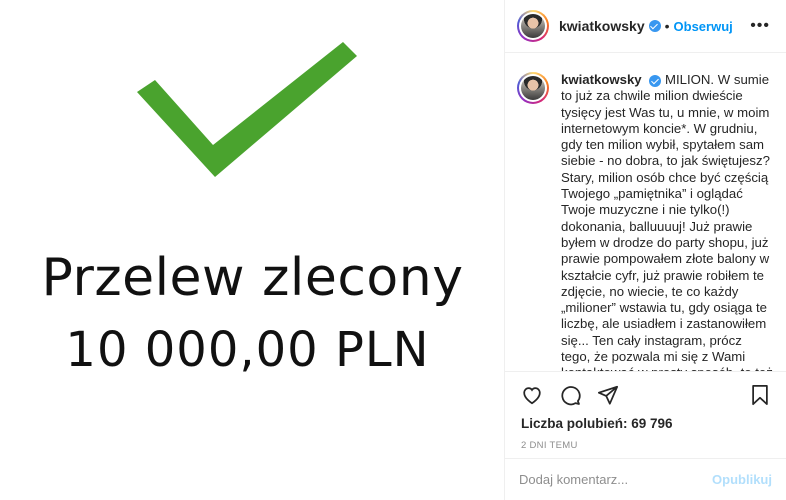 The height and width of the screenshot is (500, 786). Describe the element at coordinates (602, 26) in the screenshot. I see `header-username: kwiatkowsky` at that location.